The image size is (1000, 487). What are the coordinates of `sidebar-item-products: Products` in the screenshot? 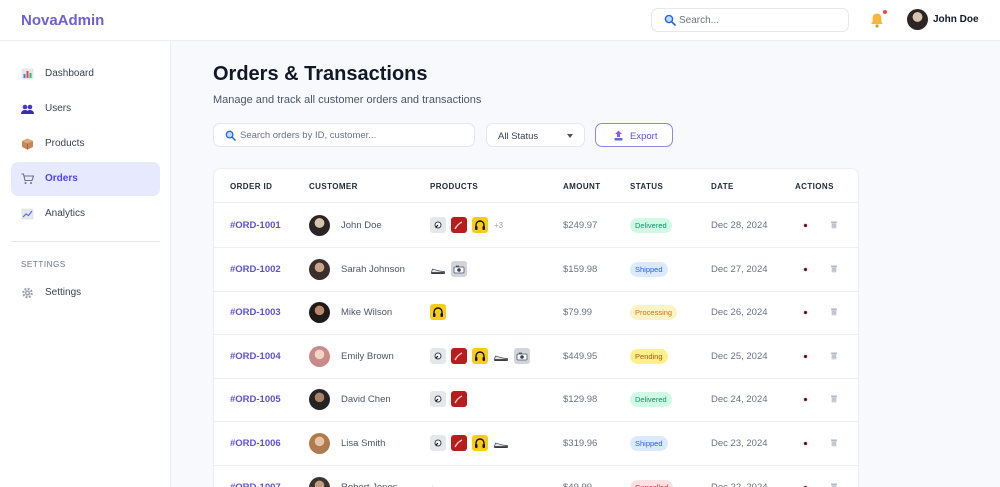 It's located at (85, 144).